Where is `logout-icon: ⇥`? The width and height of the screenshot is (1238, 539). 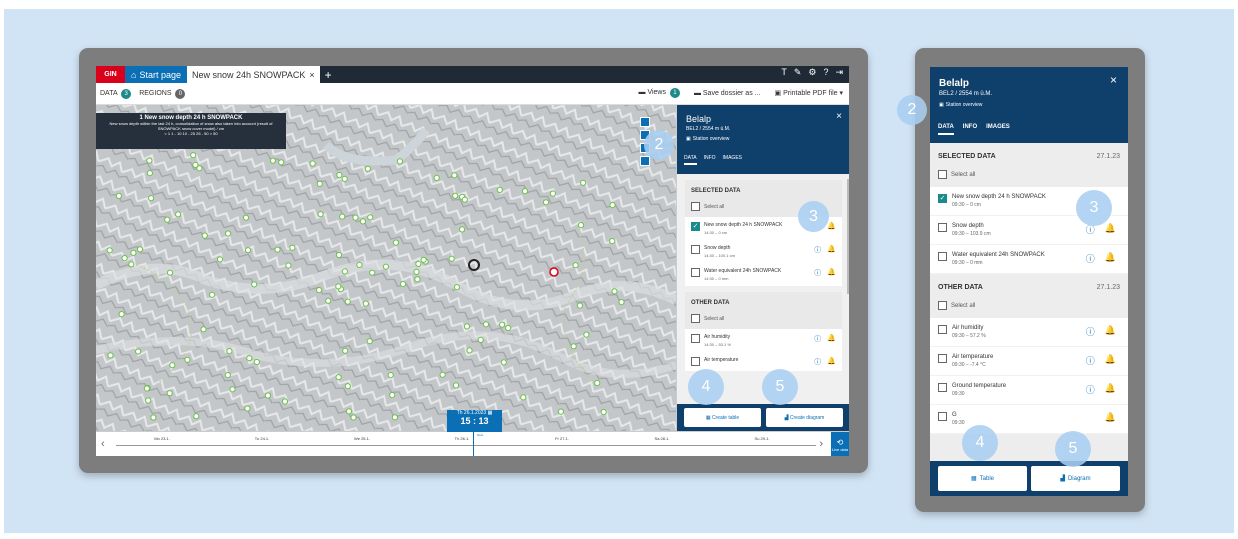
logout-icon: ⇥ is located at coordinates (839, 72).